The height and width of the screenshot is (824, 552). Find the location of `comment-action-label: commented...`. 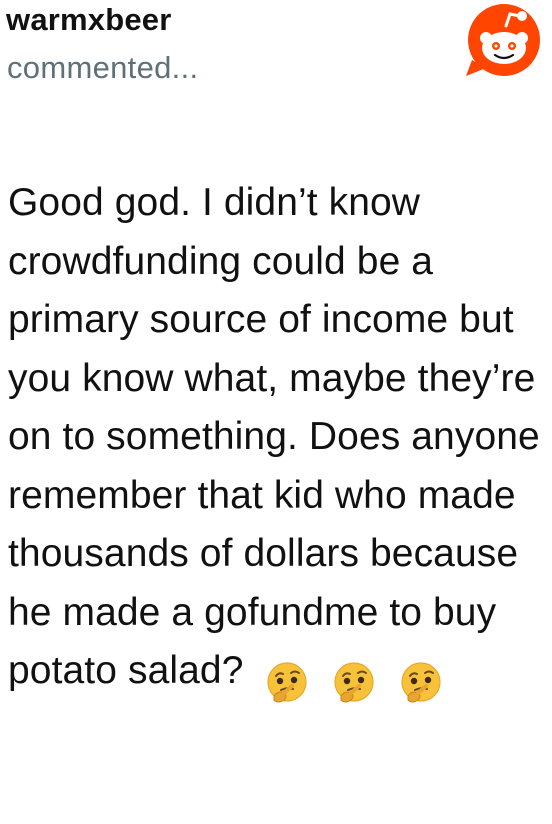

comment-action-label: commented... is located at coordinates (103, 67).